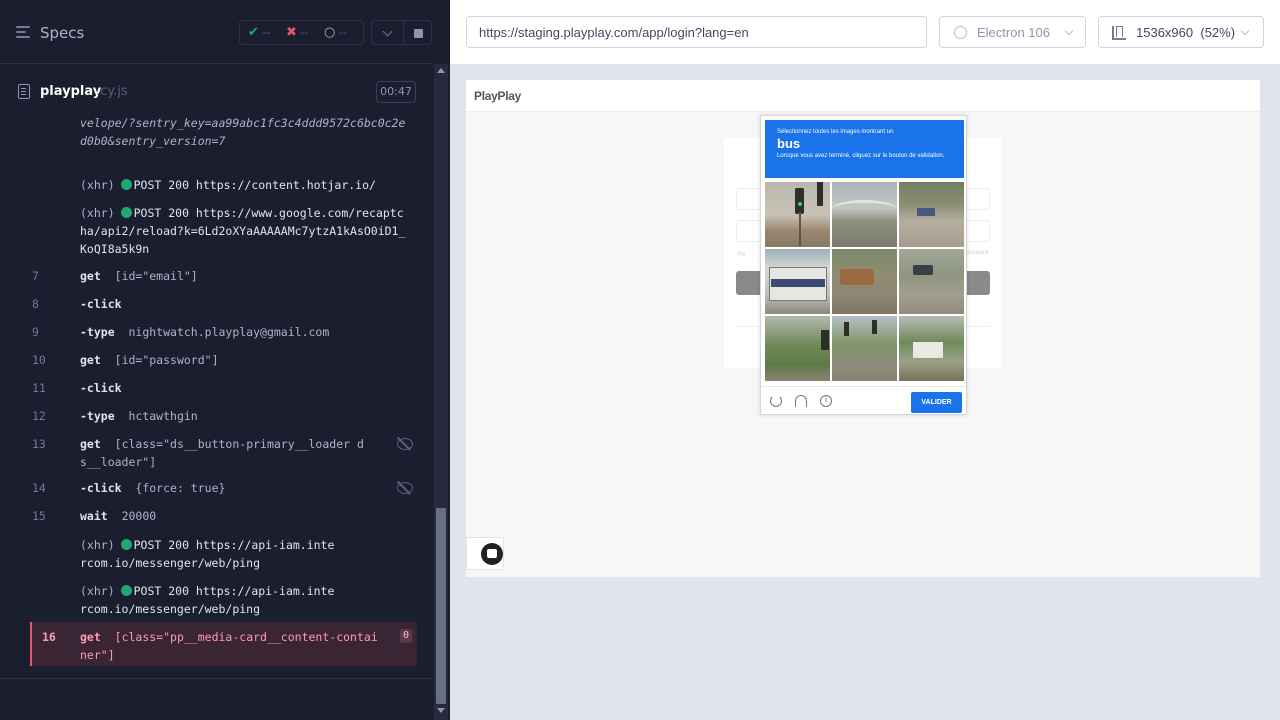  What do you see at coordinates (863, 400) in the screenshot?
I see `captcha-footer: i VALIDER` at bounding box center [863, 400].